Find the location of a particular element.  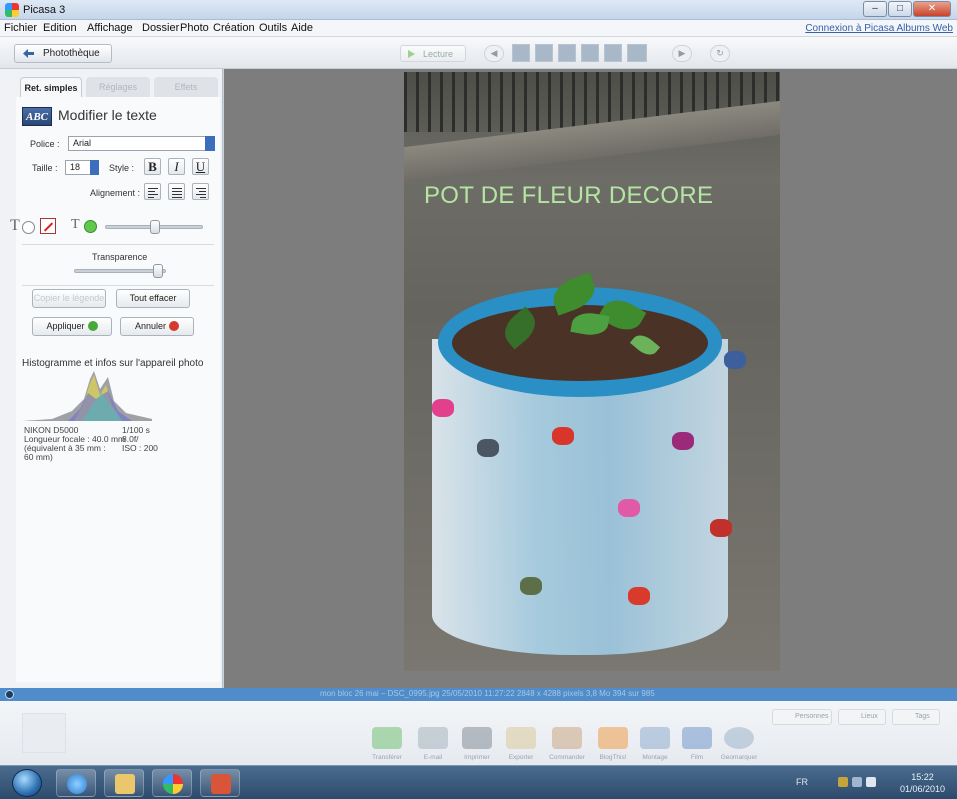

italic-button: I is located at coordinates (176, 166).